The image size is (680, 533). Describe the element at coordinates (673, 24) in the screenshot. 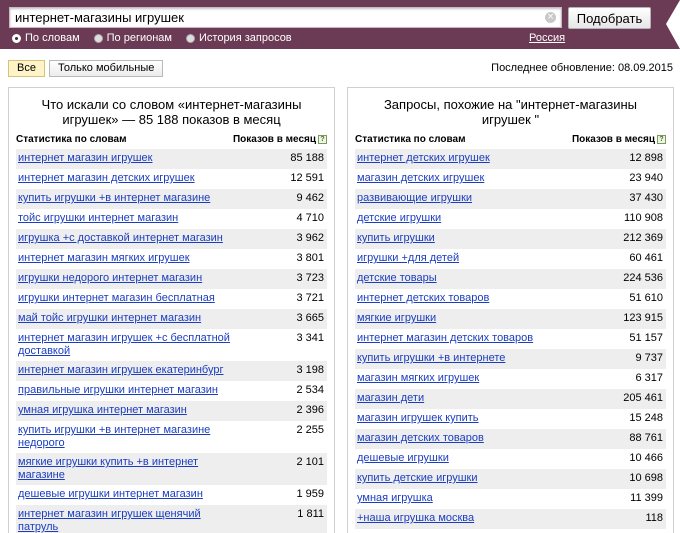

I see `header-notch` at that location.